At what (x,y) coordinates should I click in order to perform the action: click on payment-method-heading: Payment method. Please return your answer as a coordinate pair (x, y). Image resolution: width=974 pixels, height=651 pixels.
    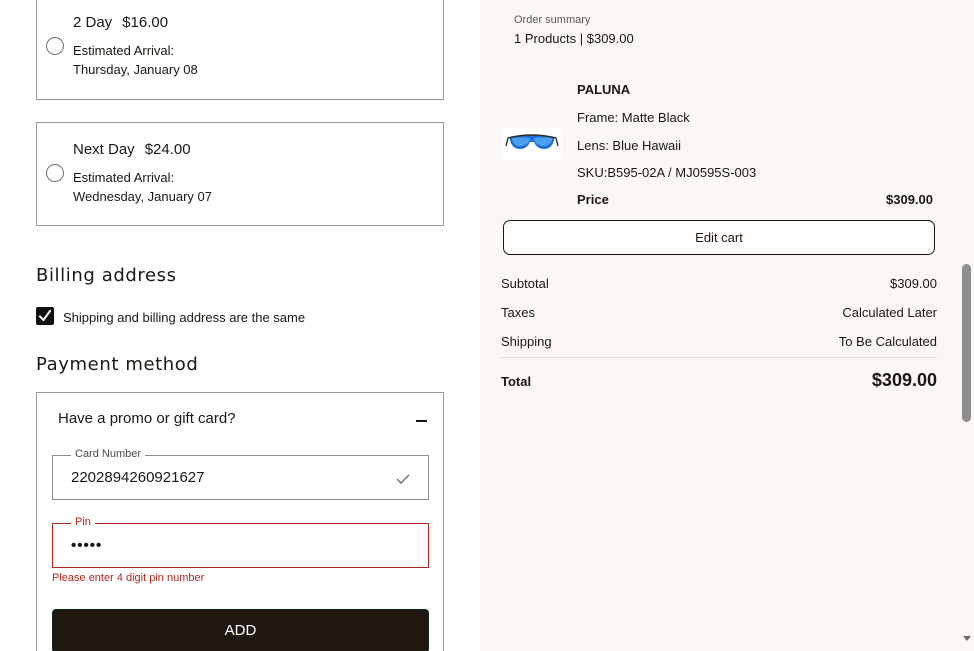
    Looking at the image, I should click on (117, 364).